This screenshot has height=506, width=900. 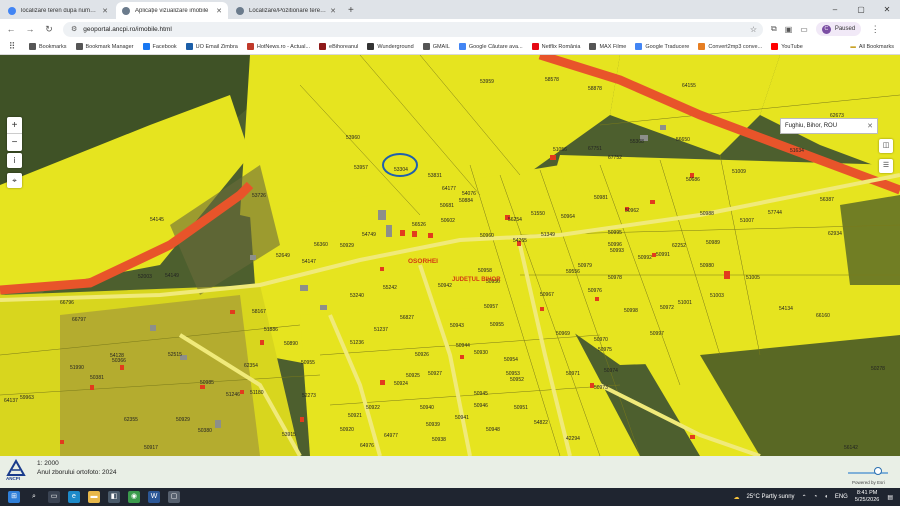 I want to click on parcel-number: 56650, so click(x=683, y=140).